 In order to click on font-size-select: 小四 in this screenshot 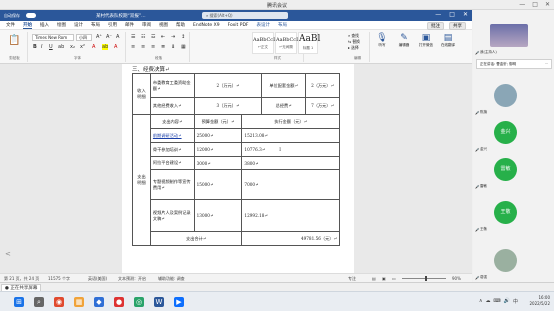, I will do `click(84, 37)`.